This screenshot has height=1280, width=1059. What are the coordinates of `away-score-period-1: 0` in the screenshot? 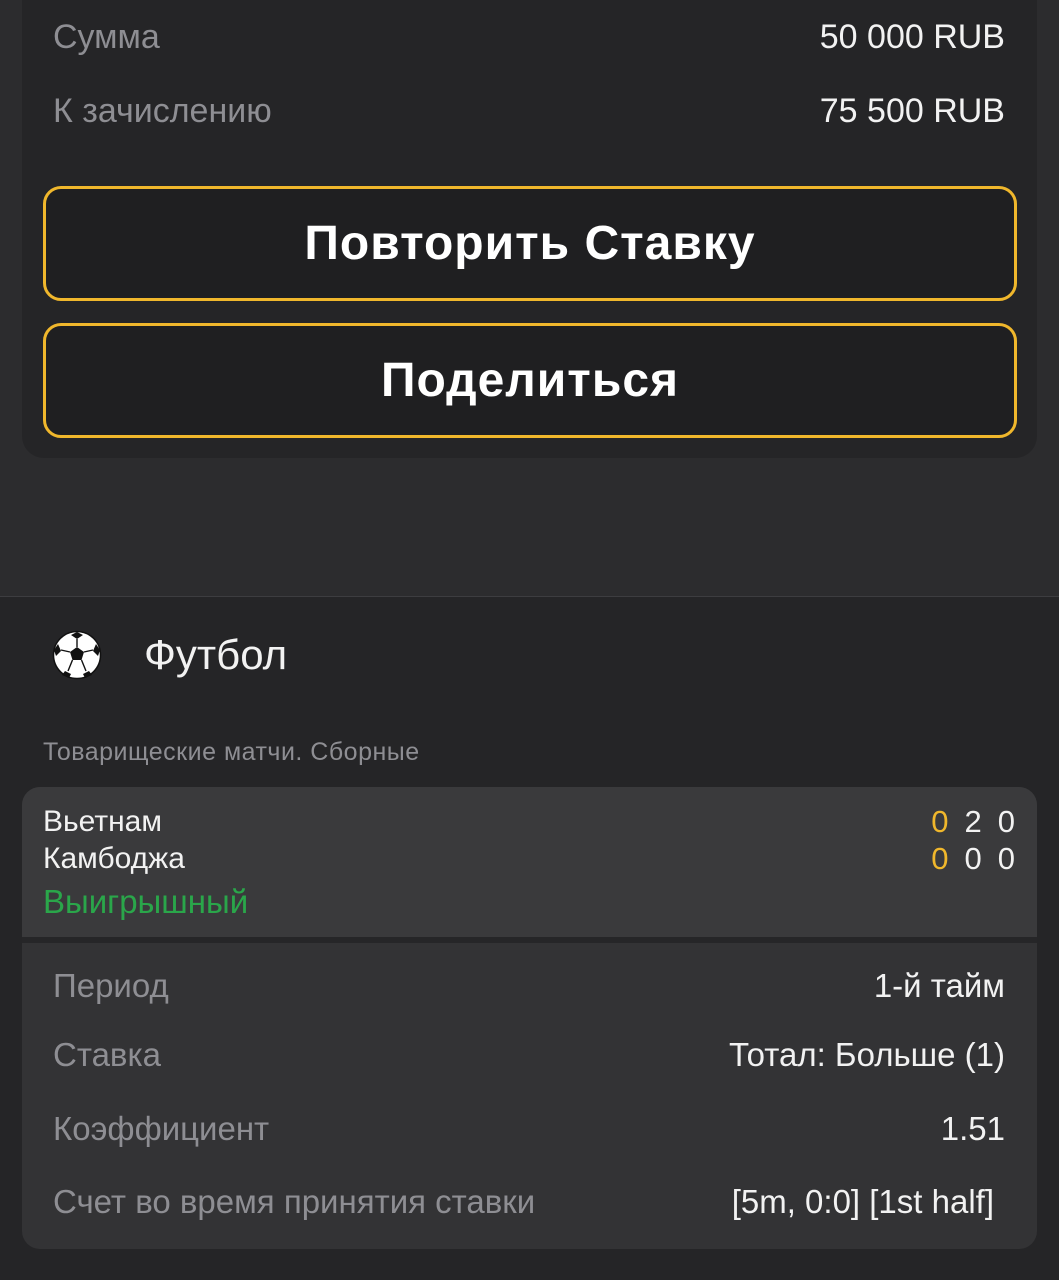 It's located at (973, 858).